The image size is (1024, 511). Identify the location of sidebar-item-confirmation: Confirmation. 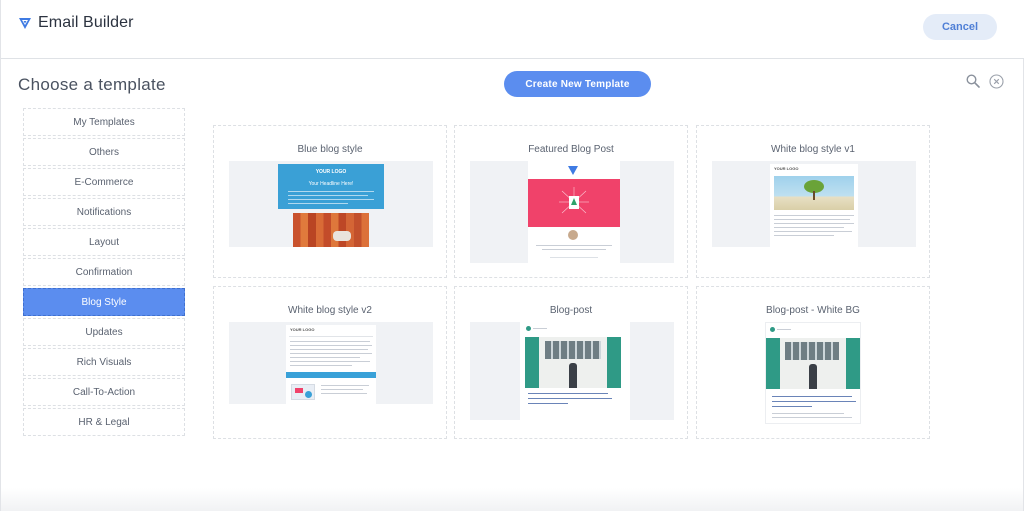
(104, 272).